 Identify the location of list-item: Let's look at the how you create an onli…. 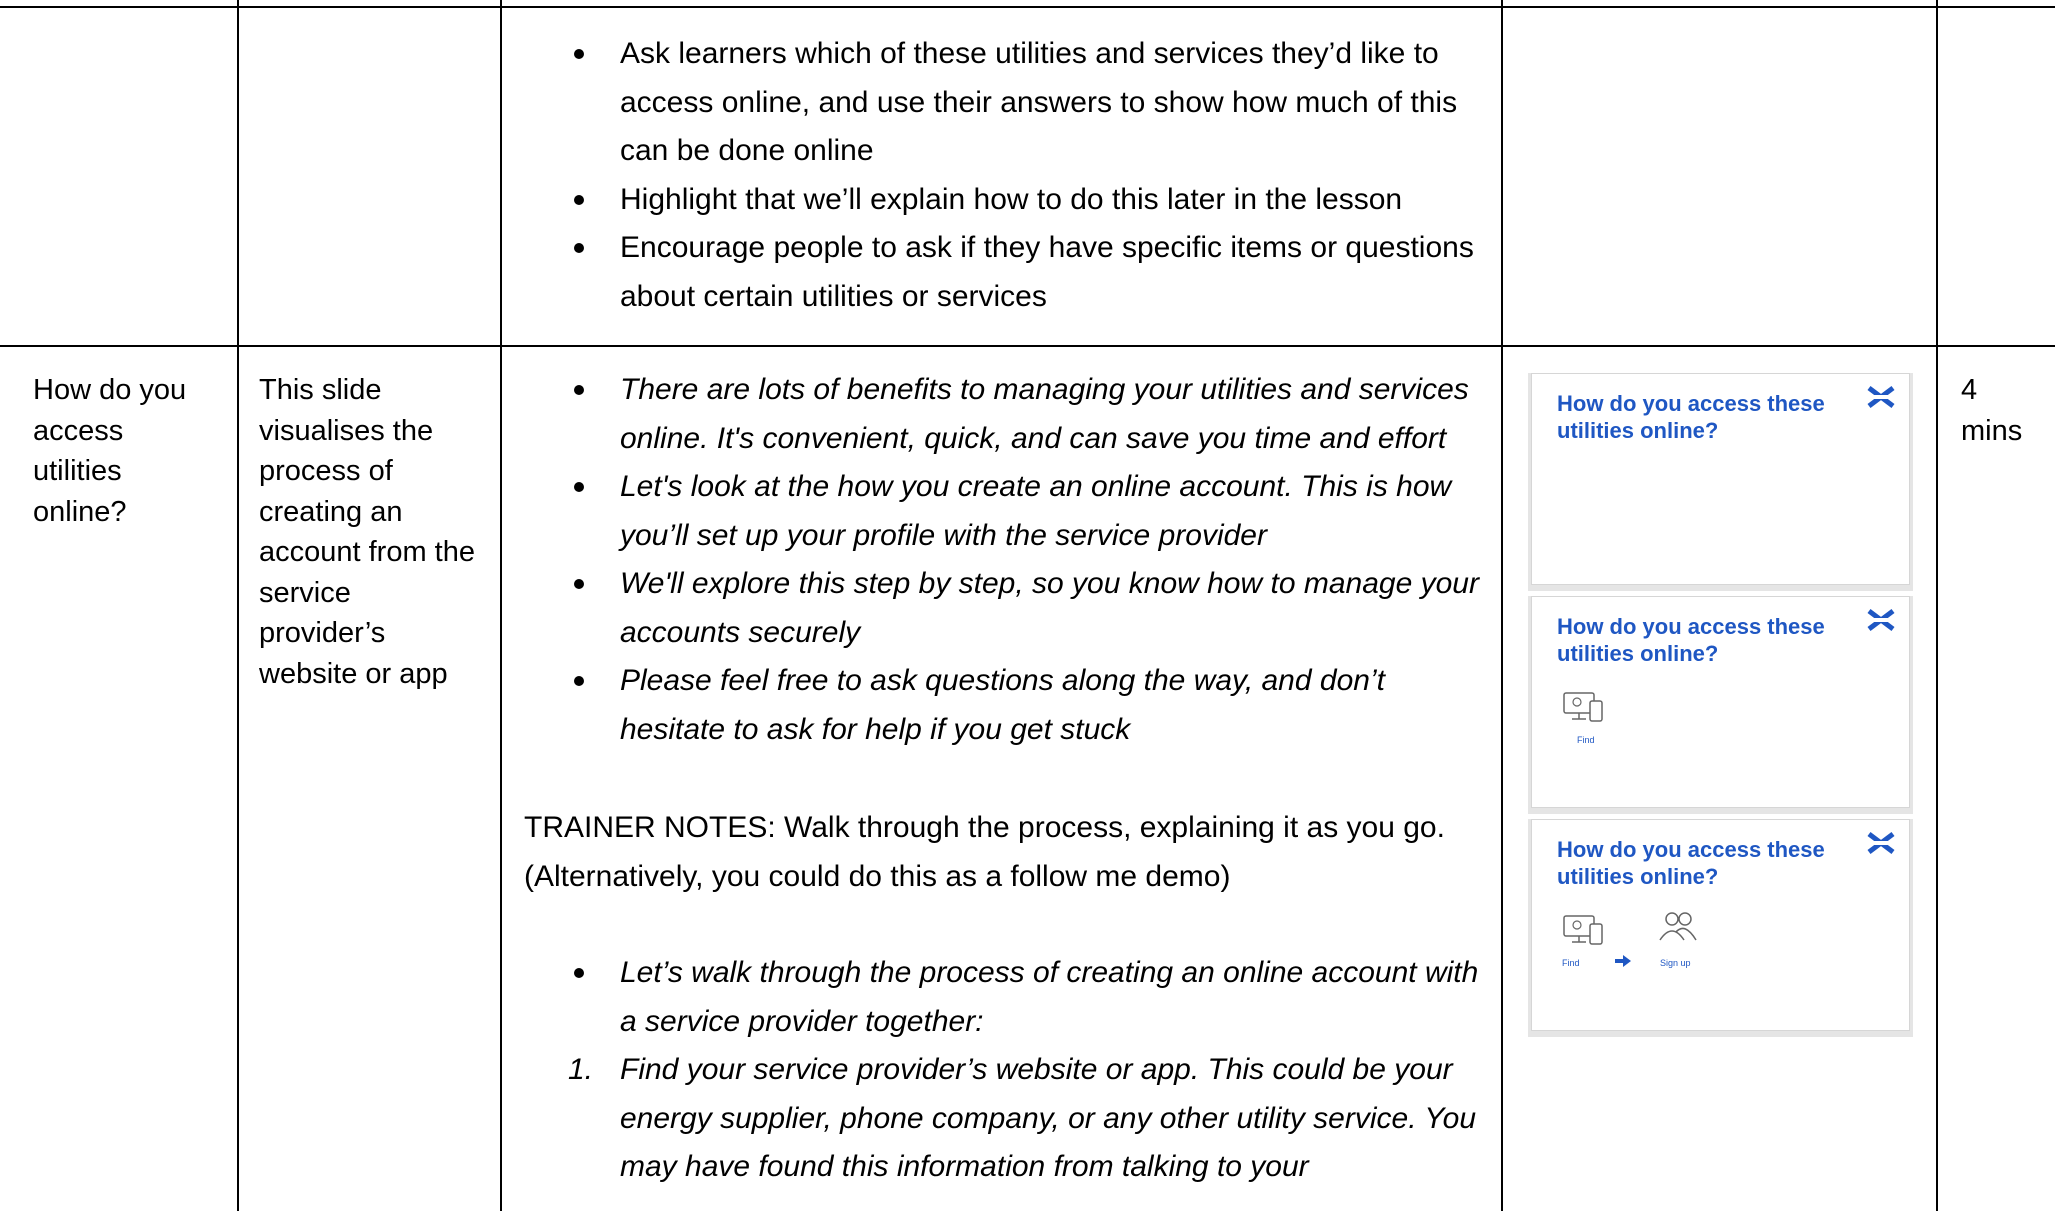
(1032, 511).